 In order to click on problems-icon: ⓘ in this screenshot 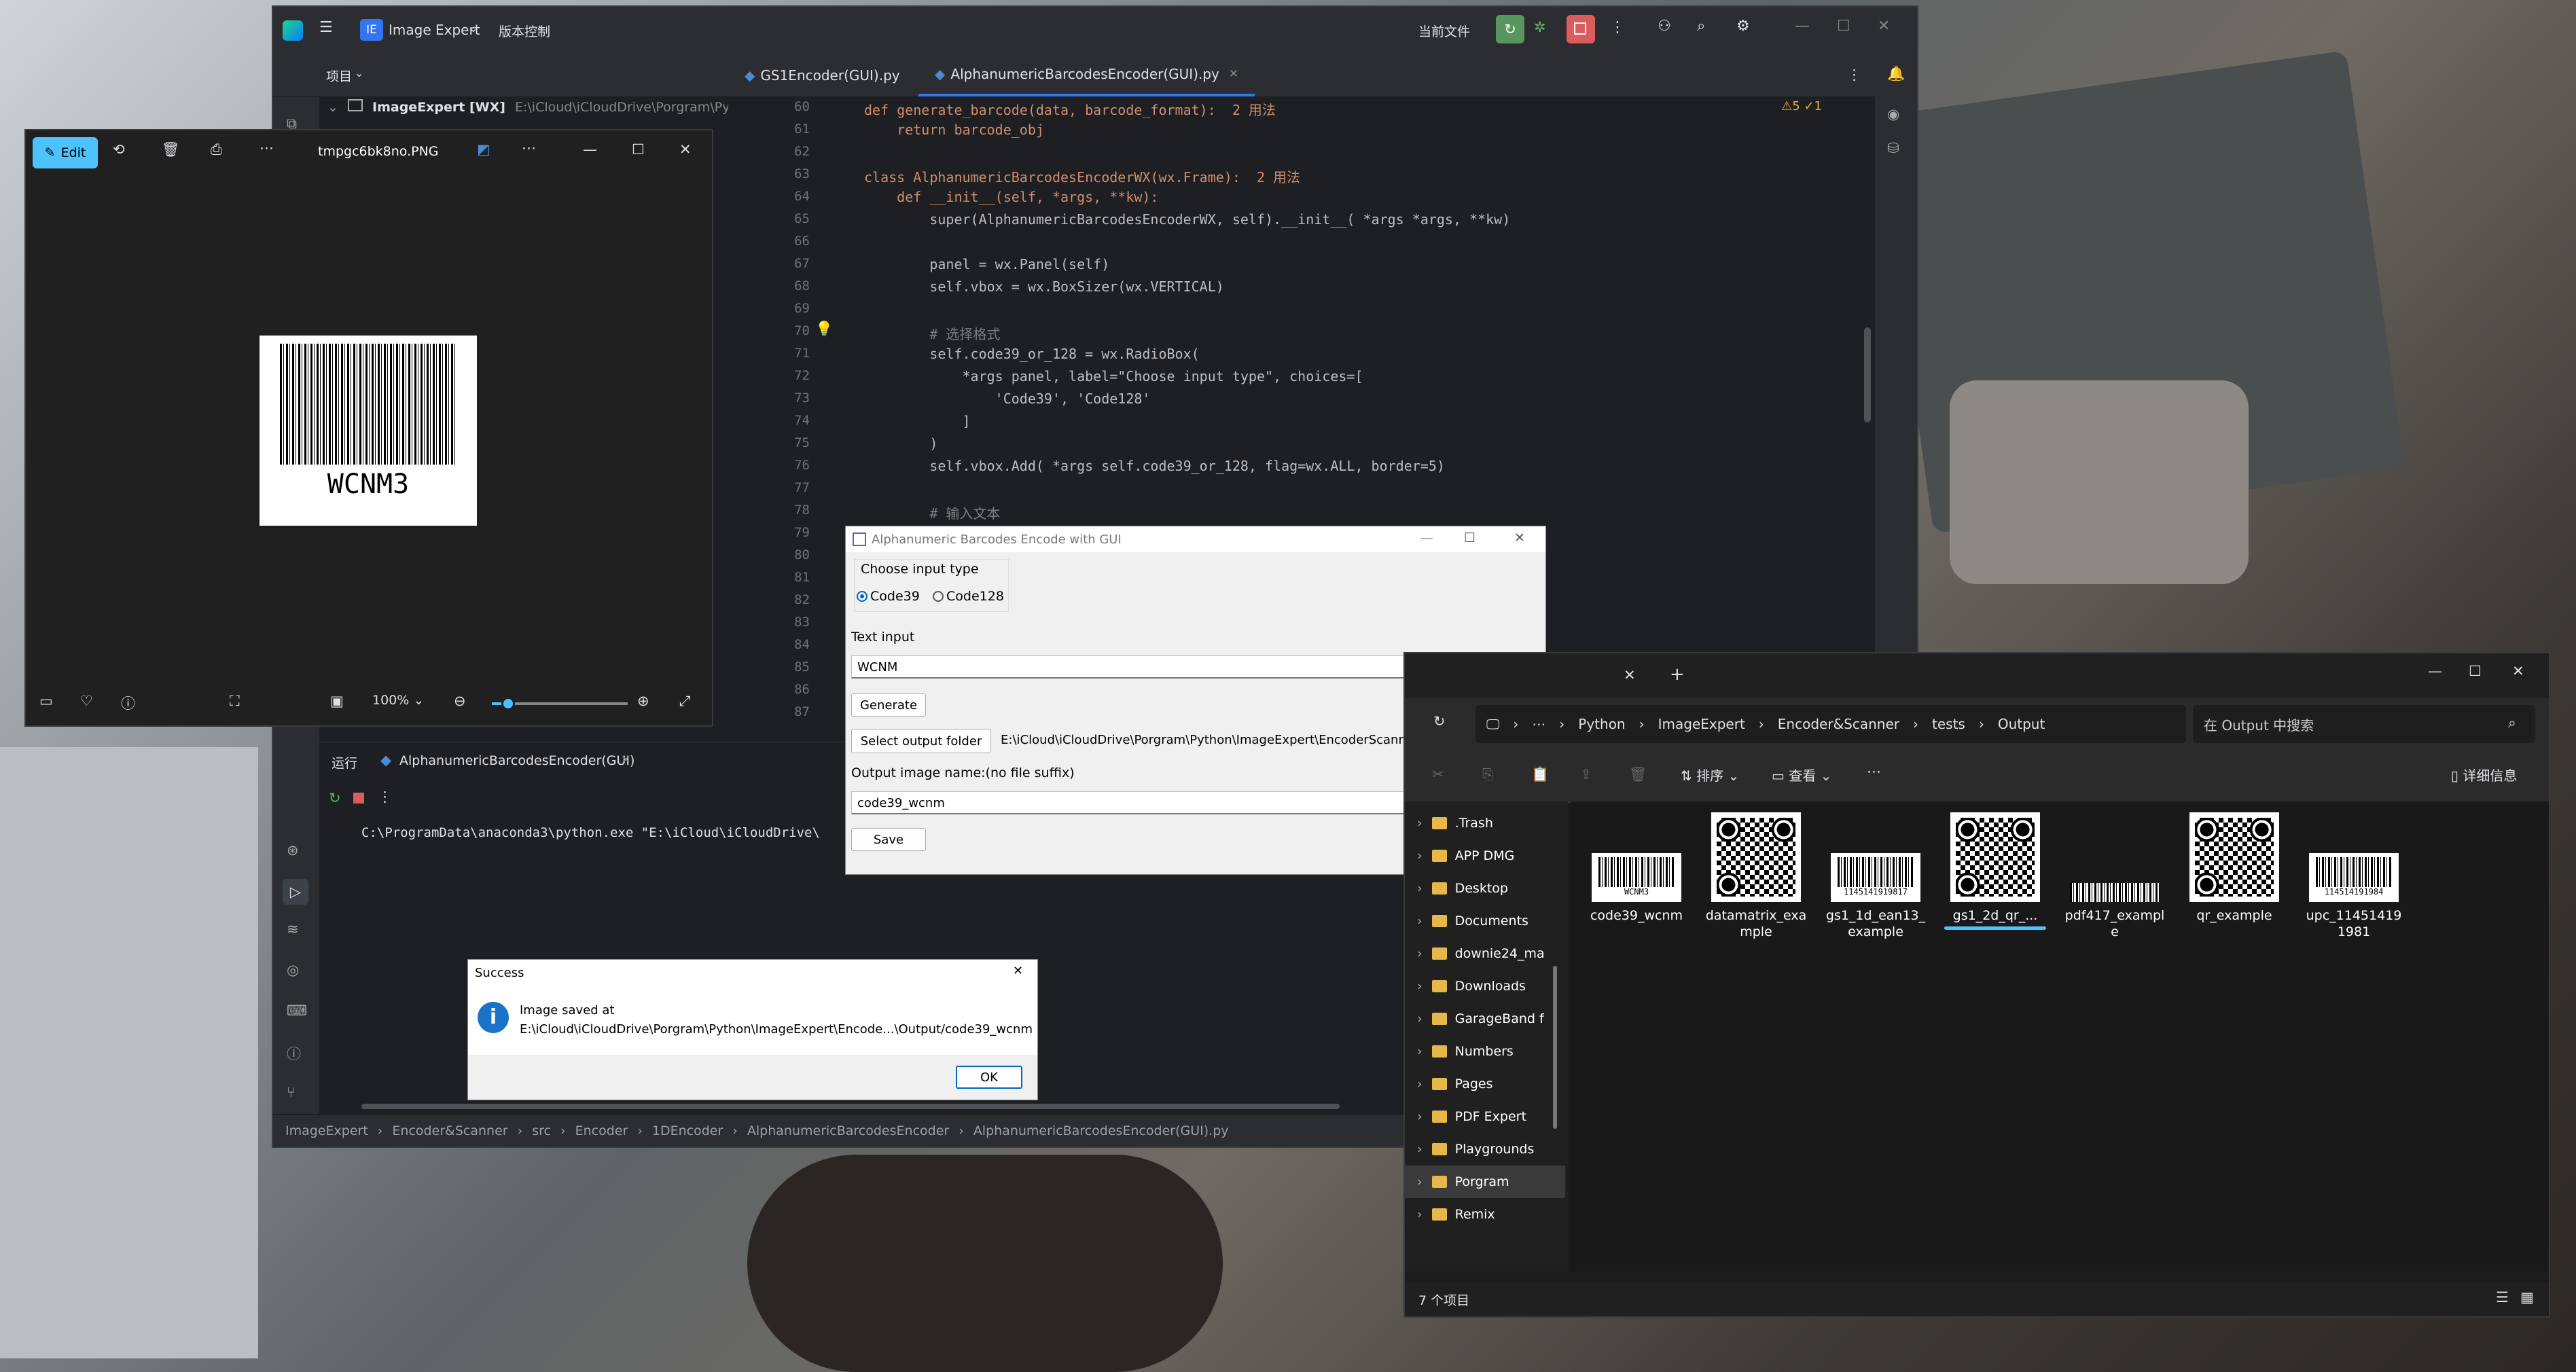, I will do `click(294, 1053)`.